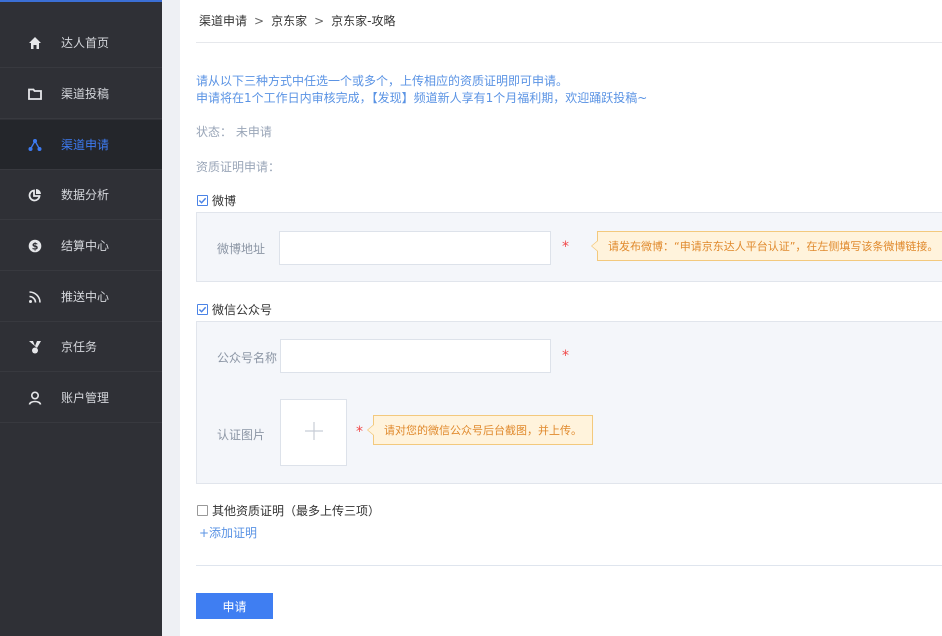 The height and width of the screenshot is (636, 942). Describe the element at coordinates (415, 356) in the screenshot. I see `wechat-name-input` at that location.